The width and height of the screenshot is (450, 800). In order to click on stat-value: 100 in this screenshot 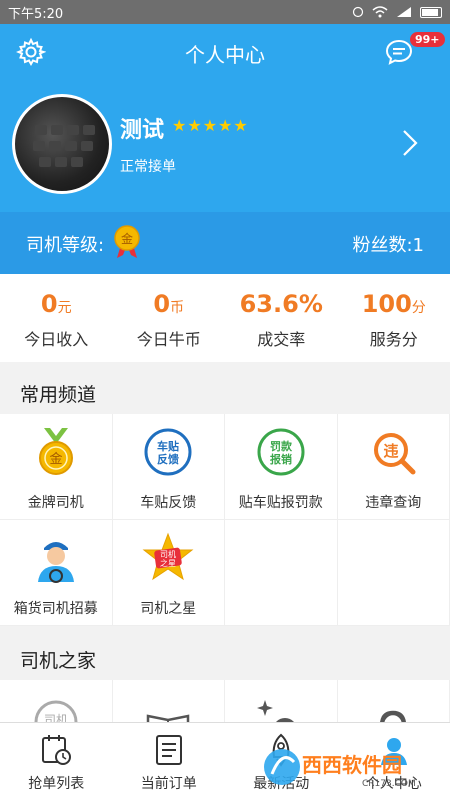, I will do `click(386, 304)`.